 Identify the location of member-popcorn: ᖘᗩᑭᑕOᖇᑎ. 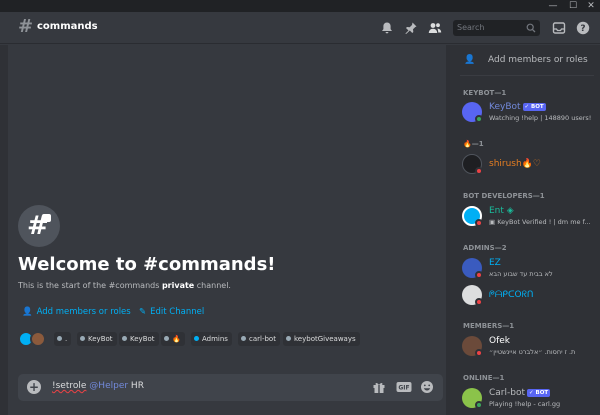
(530, 295).